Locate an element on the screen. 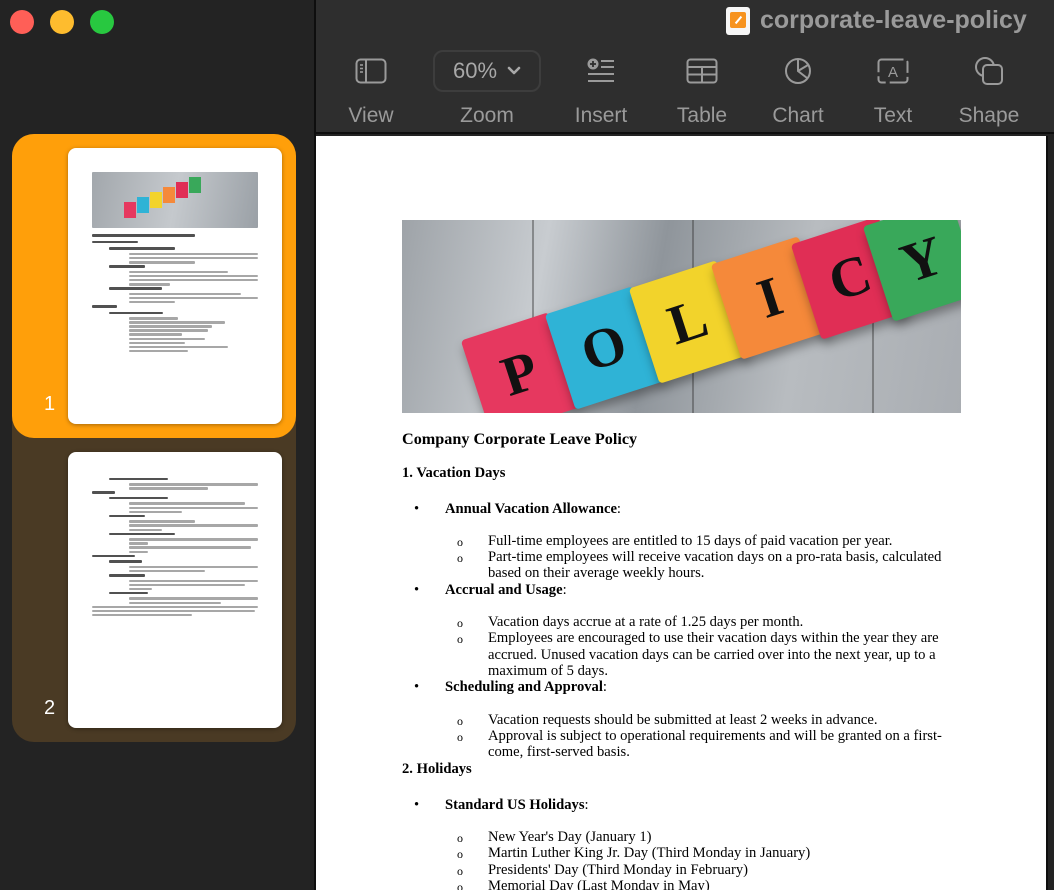 Image resolution: width=1054 pixels, height=890 pixels. shape-button: Shape is located at coordinates (989, 89).